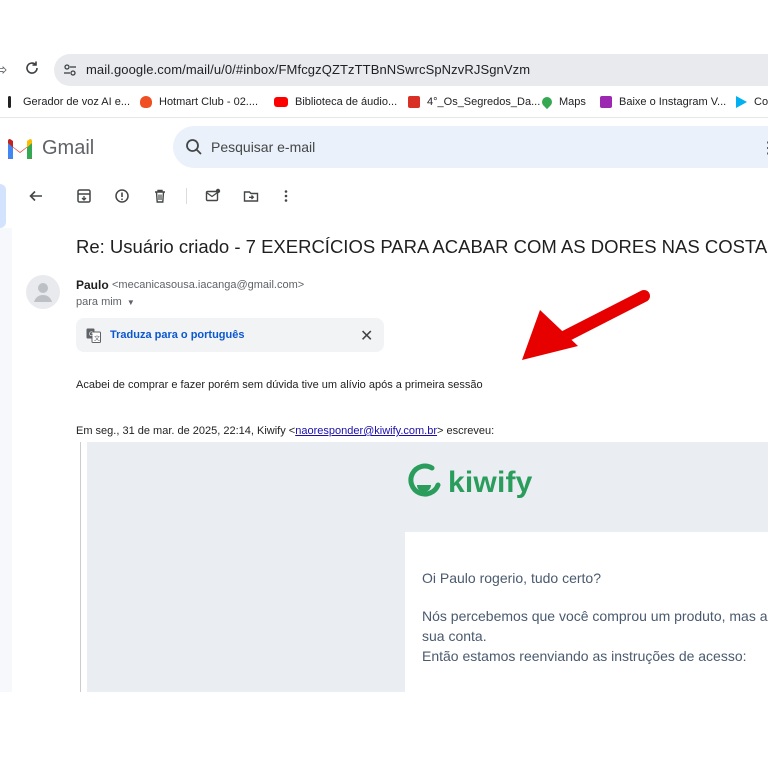  I want to click on search-options-icon: ⋮, so click(764, 148).